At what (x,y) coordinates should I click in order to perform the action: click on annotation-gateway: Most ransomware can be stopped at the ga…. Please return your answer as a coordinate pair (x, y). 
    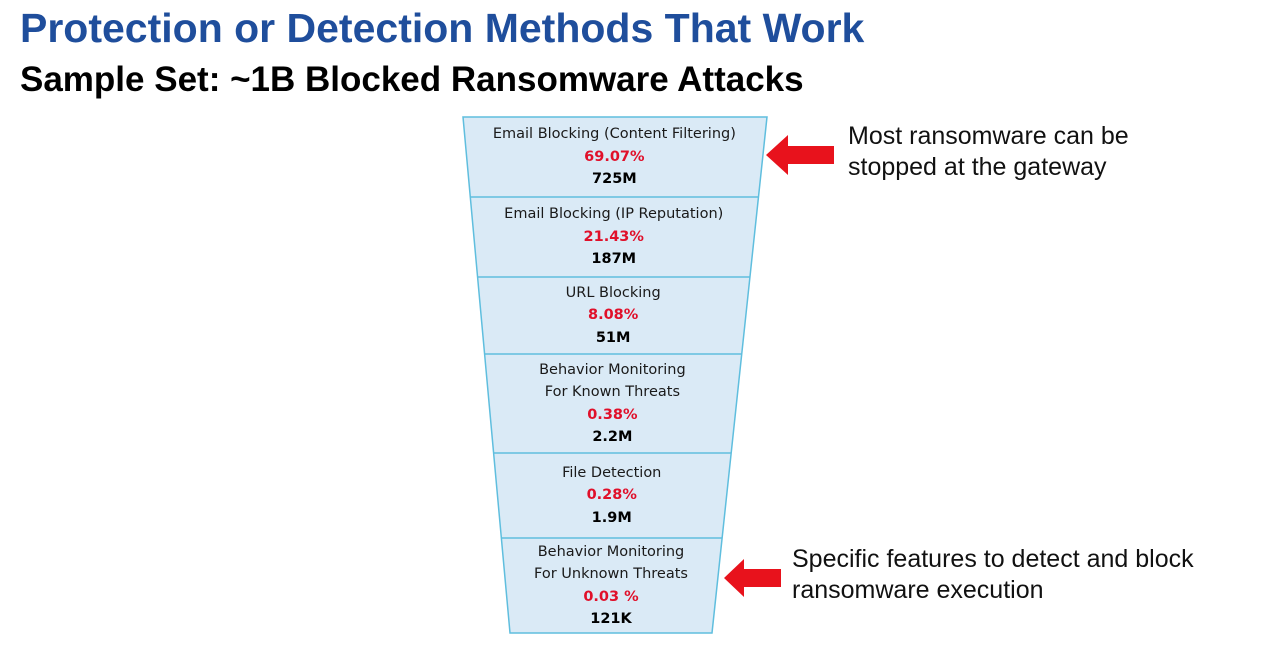
    Looking at the image, I should click on (988, 152).